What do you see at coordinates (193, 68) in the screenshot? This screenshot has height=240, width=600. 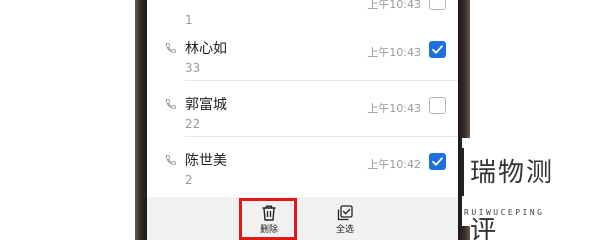 I see `call-count: 33` at bounding box center [193, 68].